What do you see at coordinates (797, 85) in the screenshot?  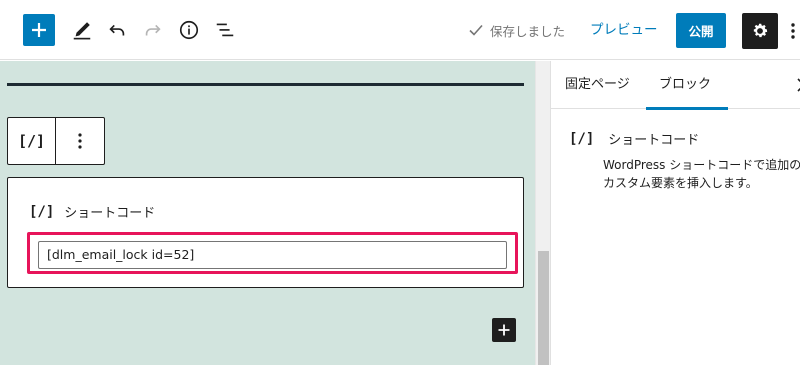 I see `close-icon` at bounding box center [797, 85].